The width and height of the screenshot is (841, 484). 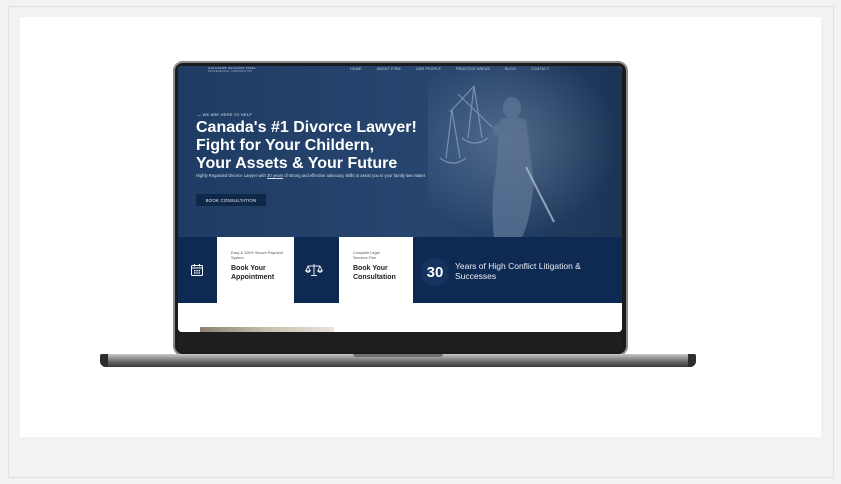 What do you see at coordinates (435, 272) in the screenshot?
I see `years-badge: 30` at bounding box center [435, 272].